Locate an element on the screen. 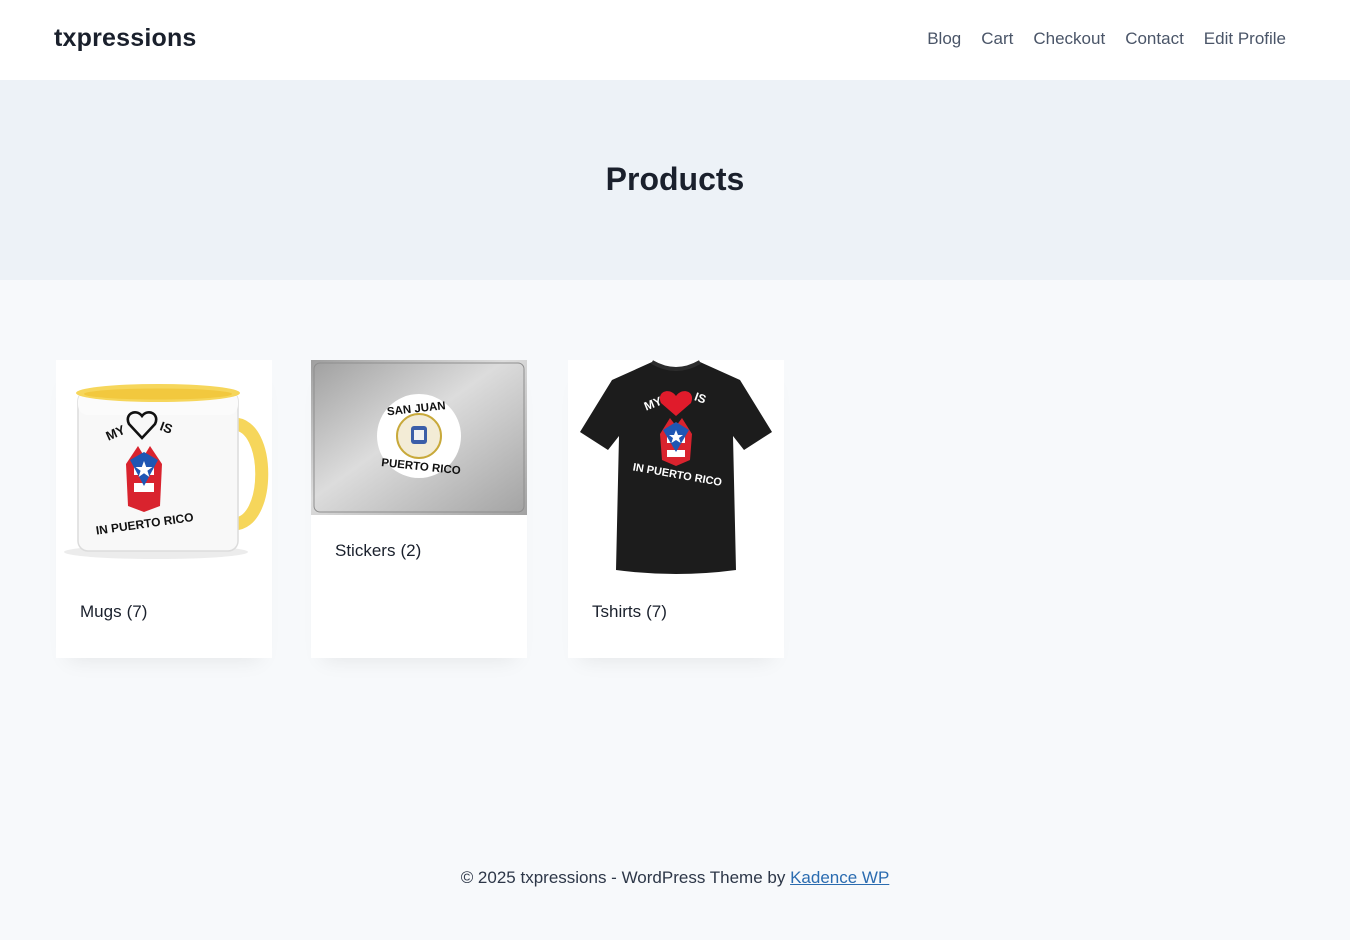 The image size is (1350, 940). nav-item-edit-profile: Edit Profile is located at coordinates (1245, 39).